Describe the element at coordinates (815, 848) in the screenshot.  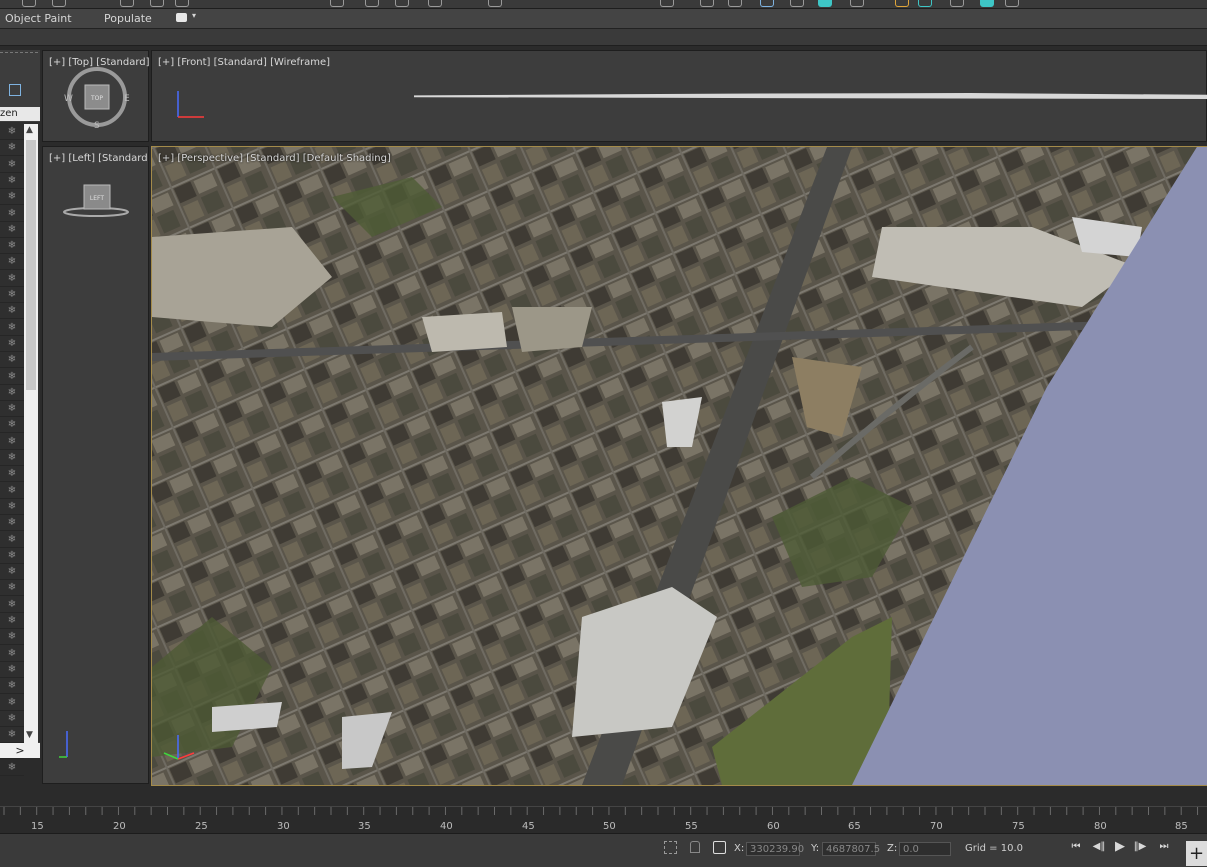
I see `y-label: Y:` at that location.